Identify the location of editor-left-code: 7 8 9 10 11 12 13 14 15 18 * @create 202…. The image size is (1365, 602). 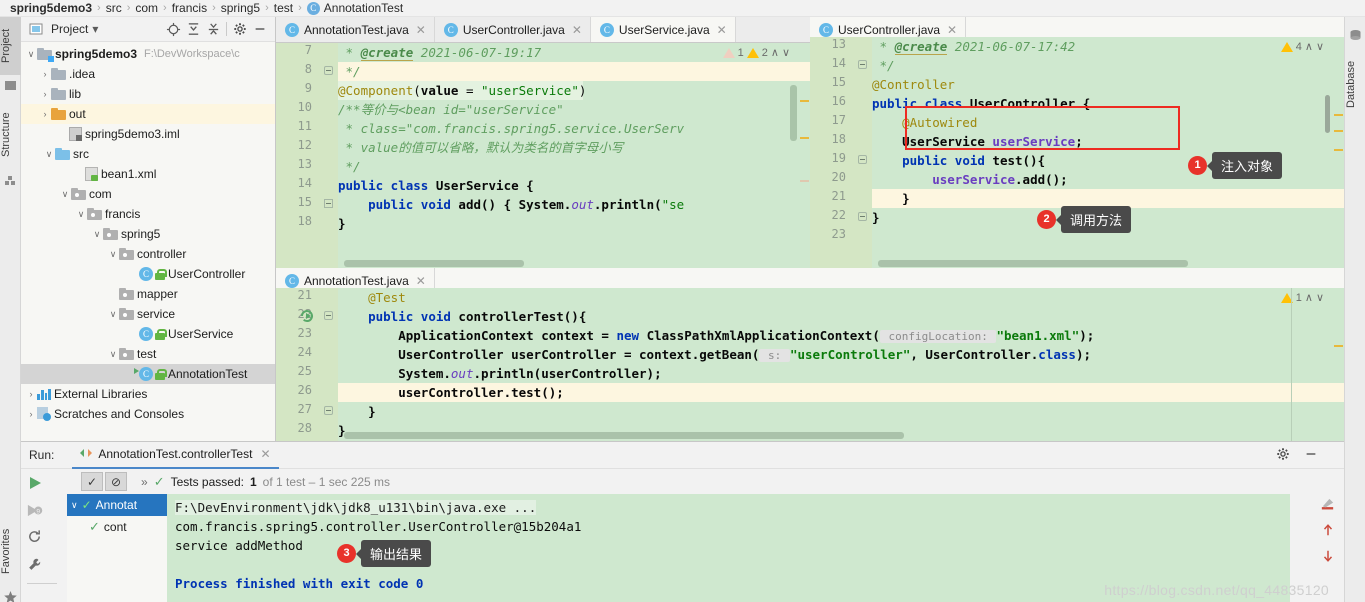
(543, 156).